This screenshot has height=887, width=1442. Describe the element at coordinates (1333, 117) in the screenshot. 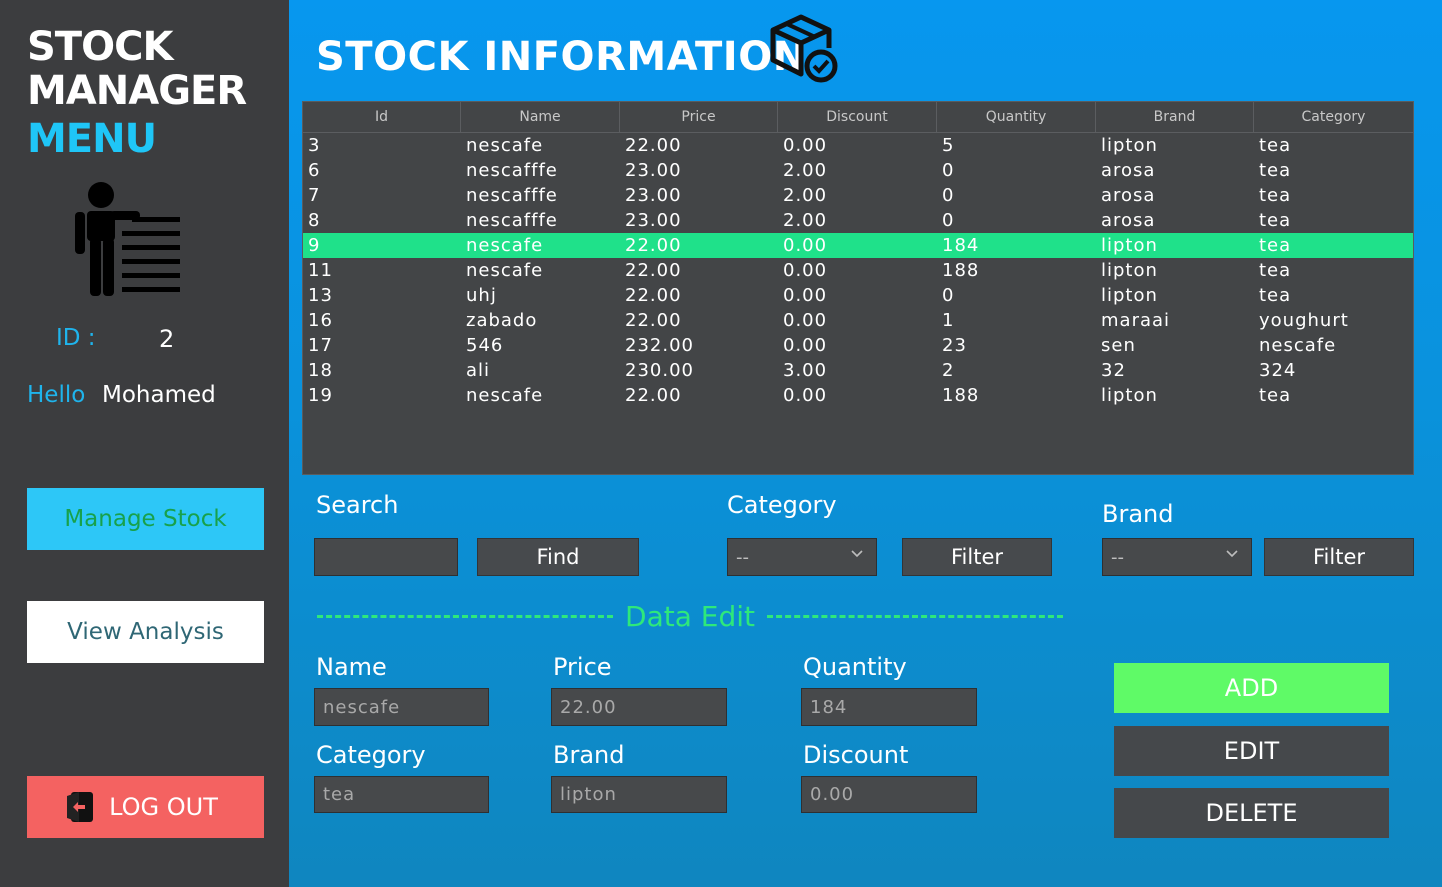

I see `column-header-category: Category` at that location.